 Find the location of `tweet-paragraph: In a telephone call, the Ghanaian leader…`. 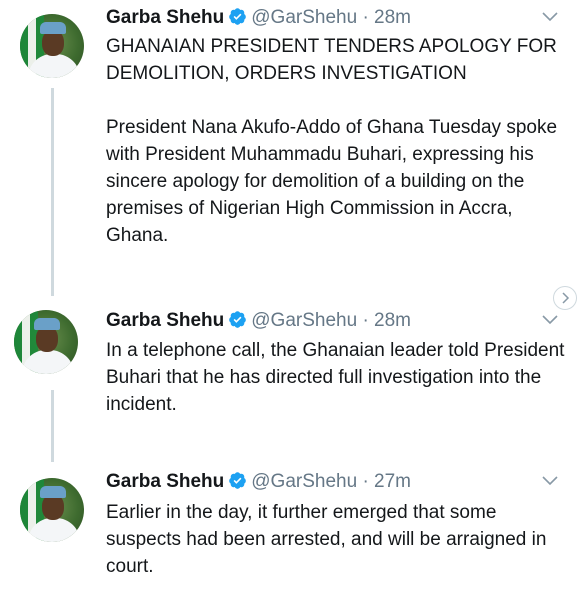

tweet-paragraph: In a telephone call, the Ghanaian leader… is located at coordinates (335, 377).